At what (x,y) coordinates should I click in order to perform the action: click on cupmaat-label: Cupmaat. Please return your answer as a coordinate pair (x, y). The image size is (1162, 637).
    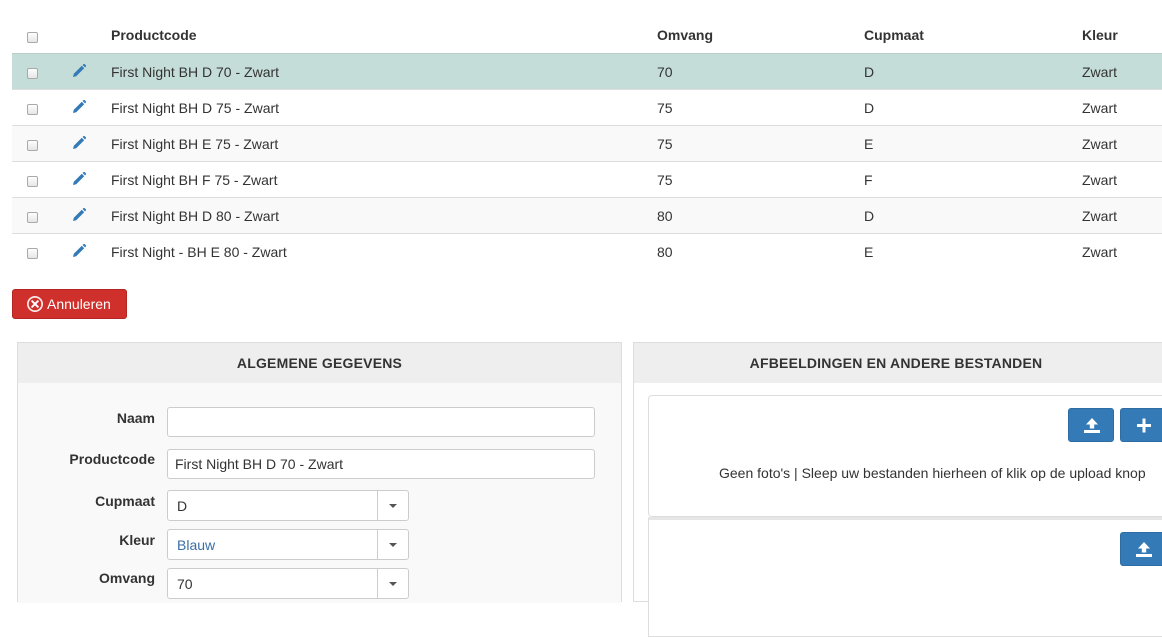
    Looking at the image, I should click on (125, 501).